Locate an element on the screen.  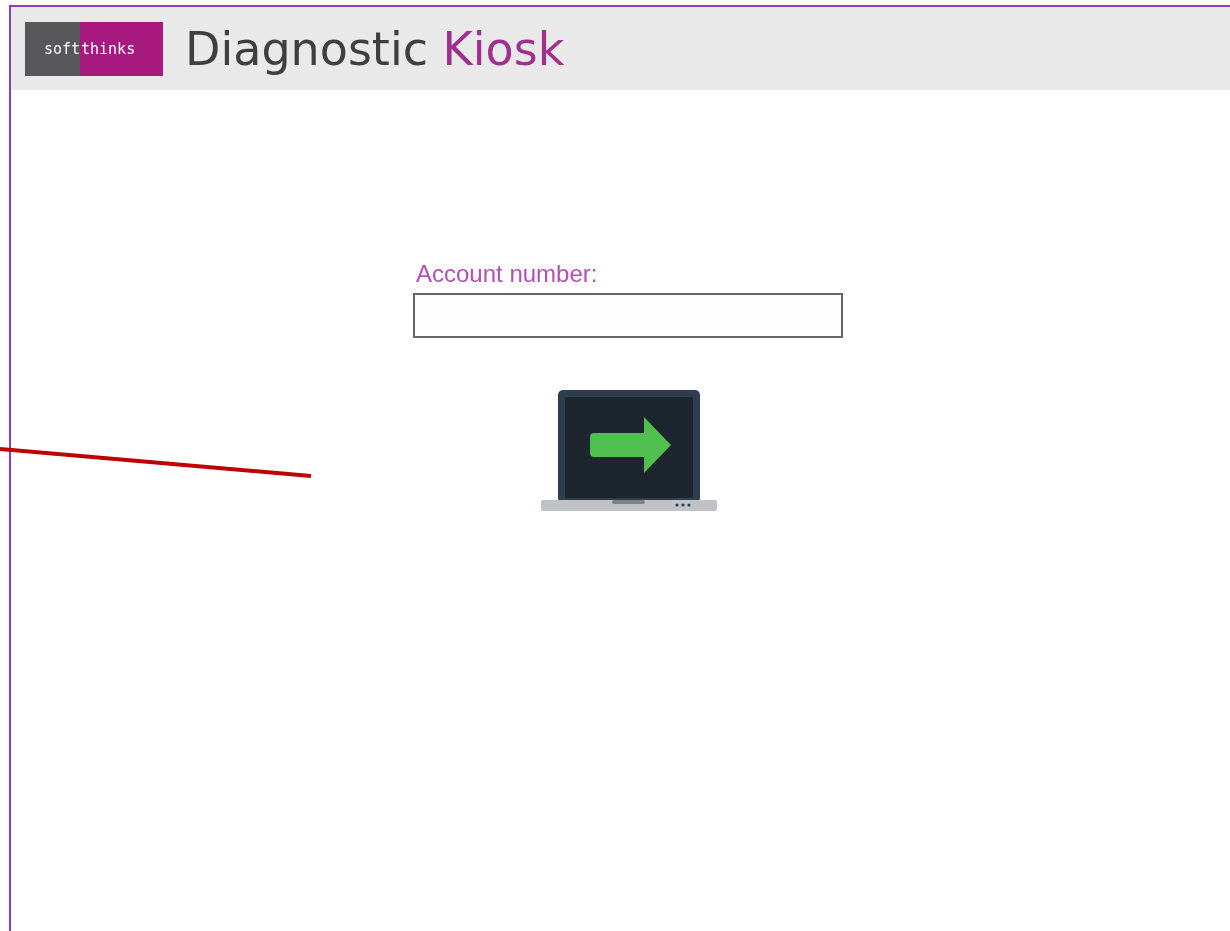
field-label: Account number: is located at coordinates (507, 274).